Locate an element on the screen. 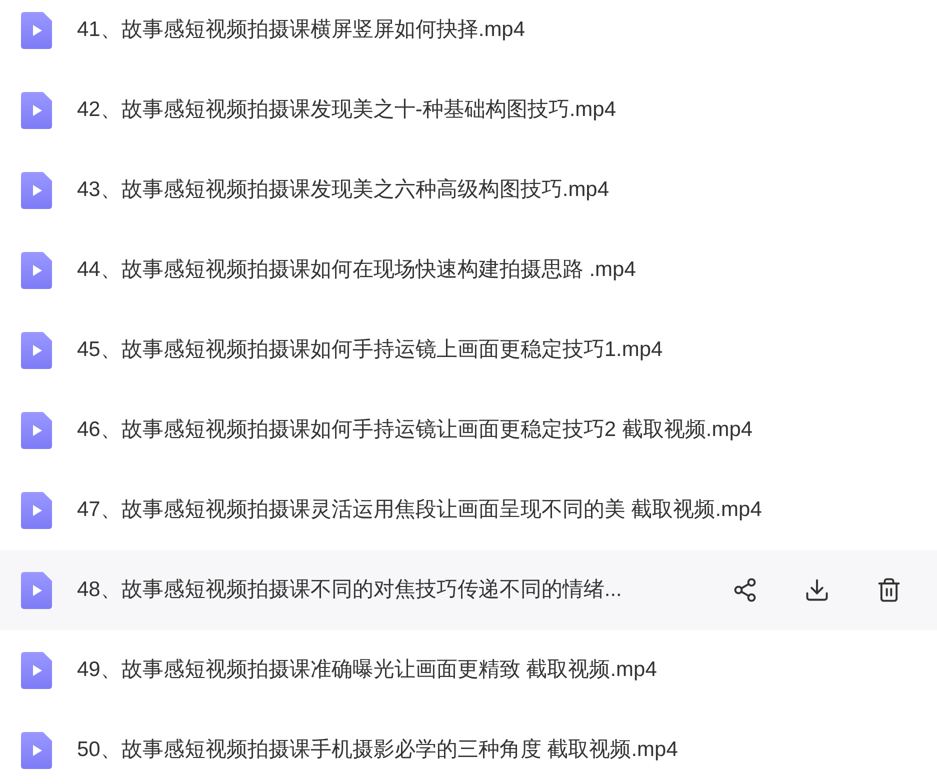 The image size is (937, 784). file-name: 44、故事感短视频拍摄课如何在现场快速构建拍摄思路 .mp4 is located at coordinates (356, 270).